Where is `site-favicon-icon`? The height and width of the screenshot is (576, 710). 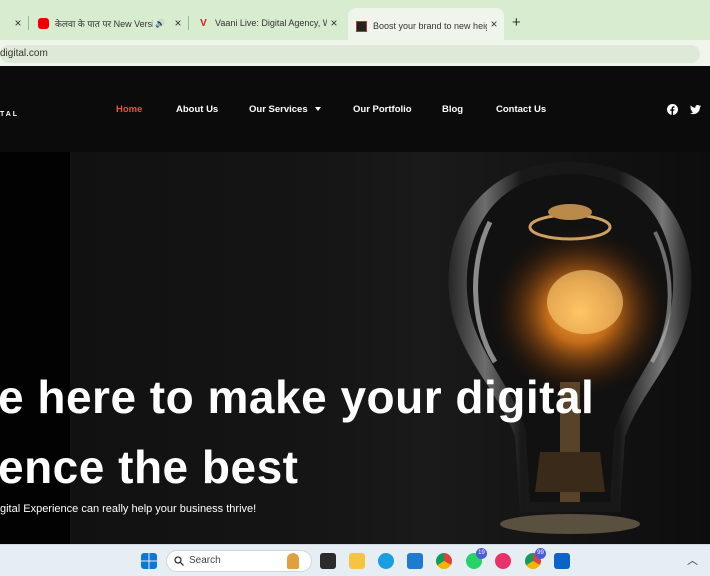 site-favicon-icon is located at coordinates (361, 26).